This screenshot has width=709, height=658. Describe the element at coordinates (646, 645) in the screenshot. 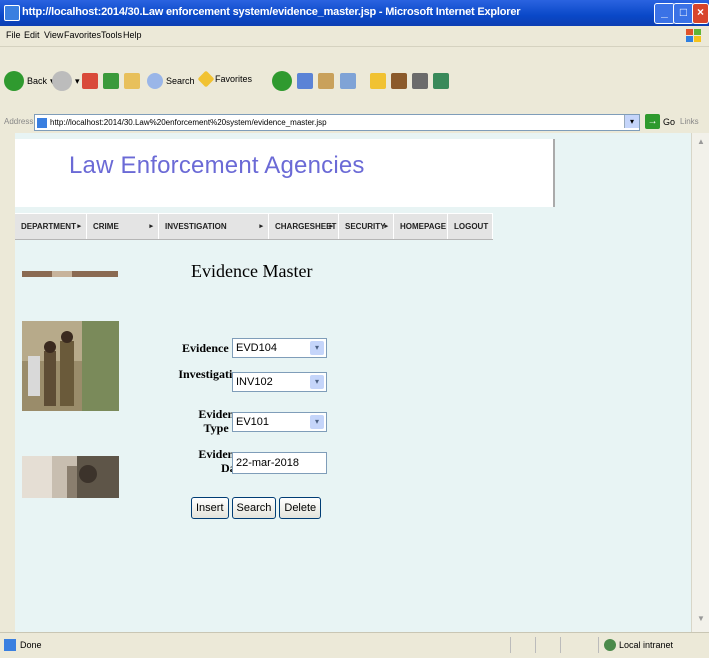

I see `security-zone: Local intranet` at that location.